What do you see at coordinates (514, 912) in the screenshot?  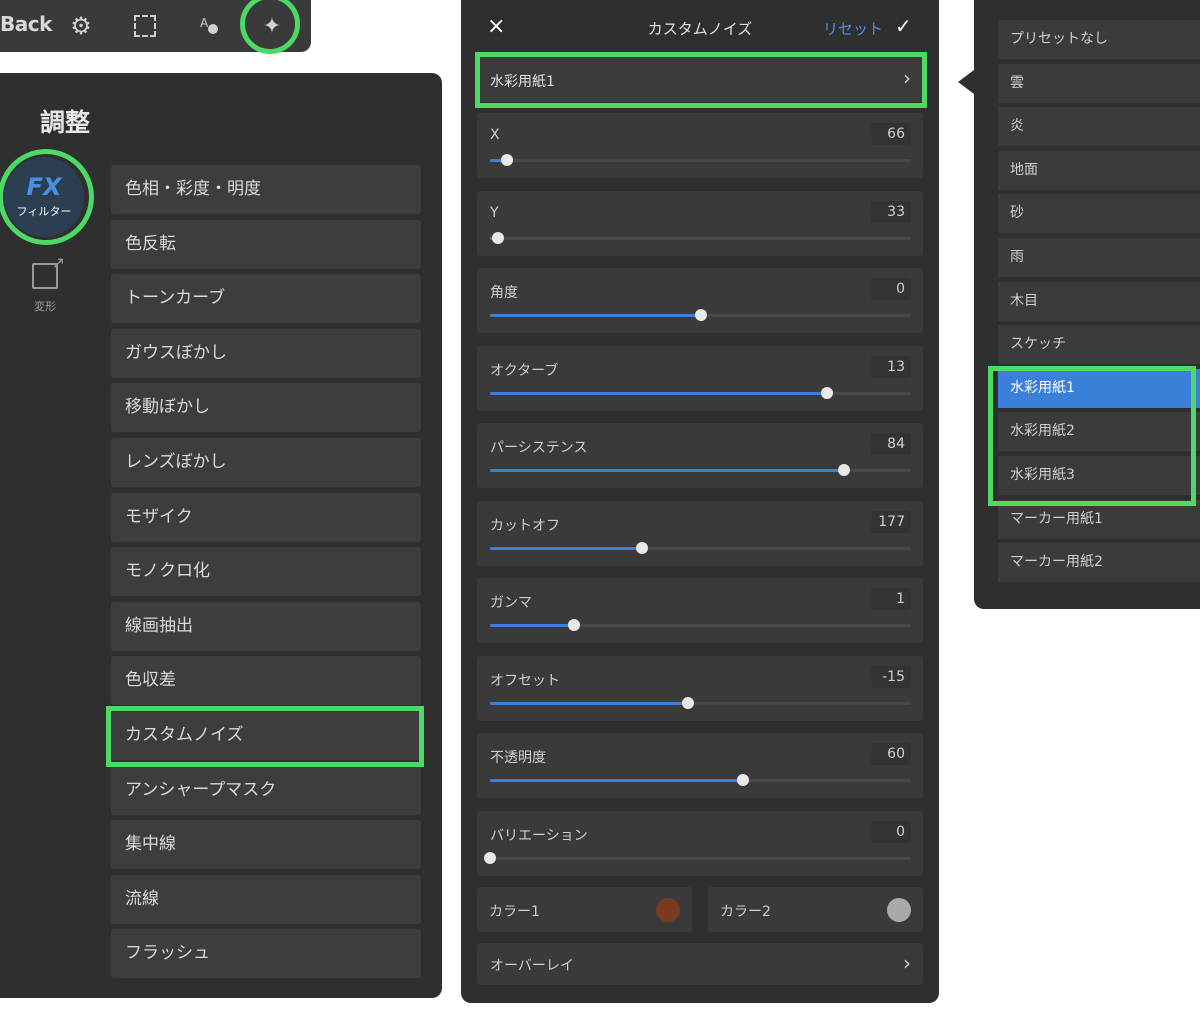 I see `color1-label: カラー1` at bounding box center [514, 912].